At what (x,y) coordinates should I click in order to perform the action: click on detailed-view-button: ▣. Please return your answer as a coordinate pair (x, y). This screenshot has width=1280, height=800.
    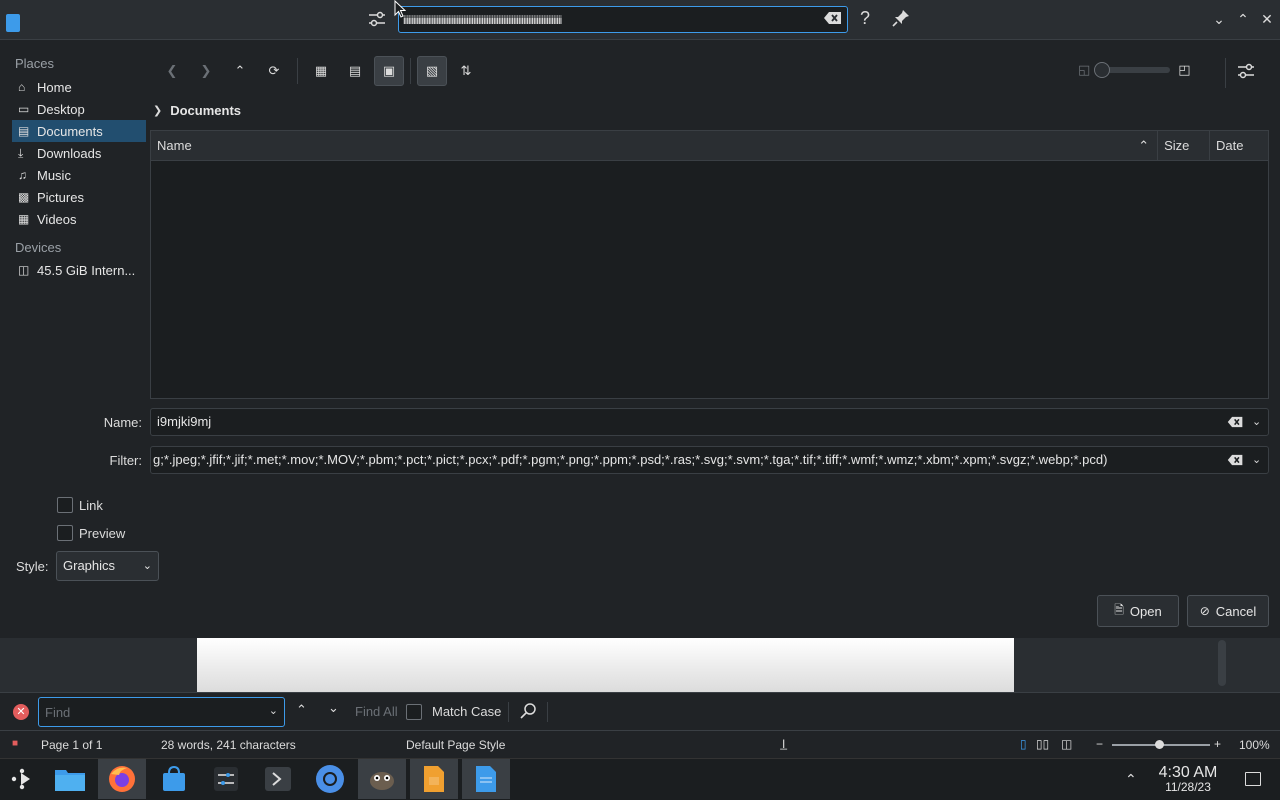
    Looking at the image, I should click on (389, 71).